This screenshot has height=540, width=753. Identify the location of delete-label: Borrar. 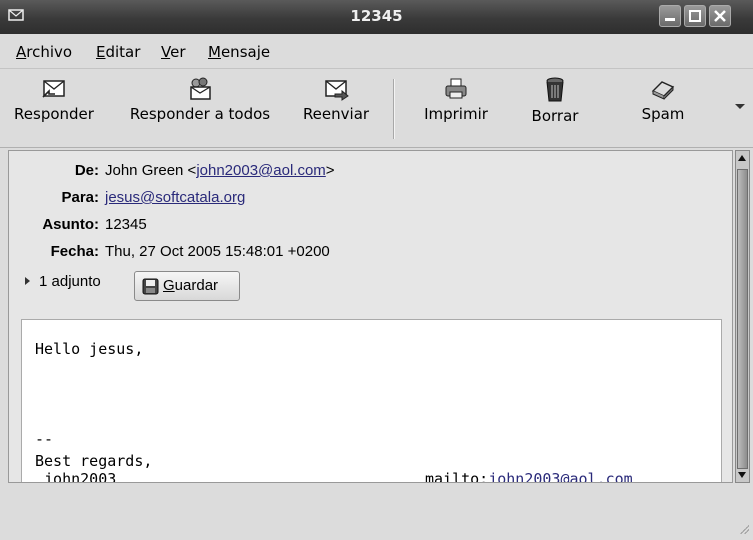
(555, 116).